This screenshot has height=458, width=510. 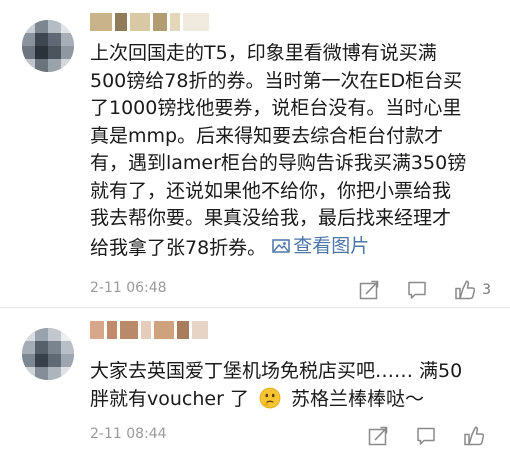 What do you see at coordinates (263, 53) in the screenshot?
I see `comment-line: 上次回国走的T5，印象里看微博有说买满` at bounding box center [263, 53].